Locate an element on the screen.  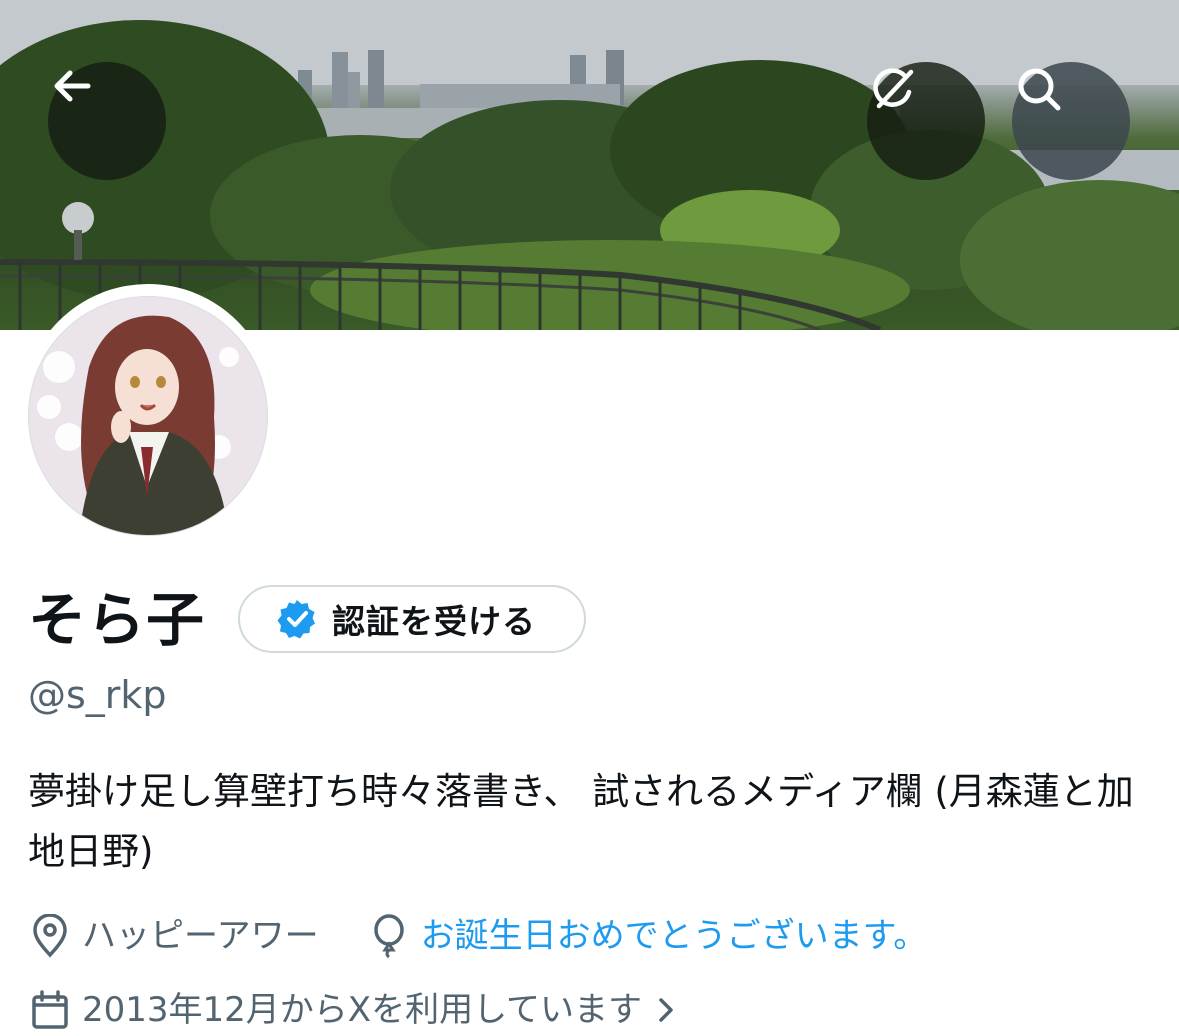
get-verified-label: 認証を受ける is located at coordinates (434, 621).